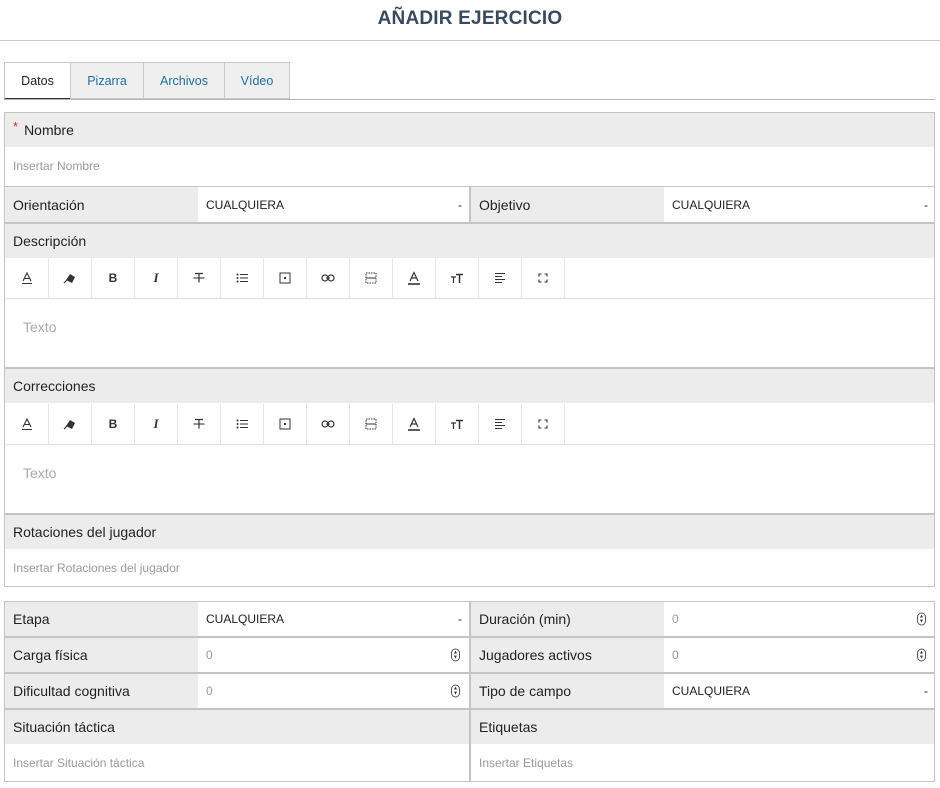 This screenshot has height=788, width=940. What do you see at coordinates (39, 327) in the screenshot?
I see `descripcion-editor: Texto` at bounding box center [39, 327].